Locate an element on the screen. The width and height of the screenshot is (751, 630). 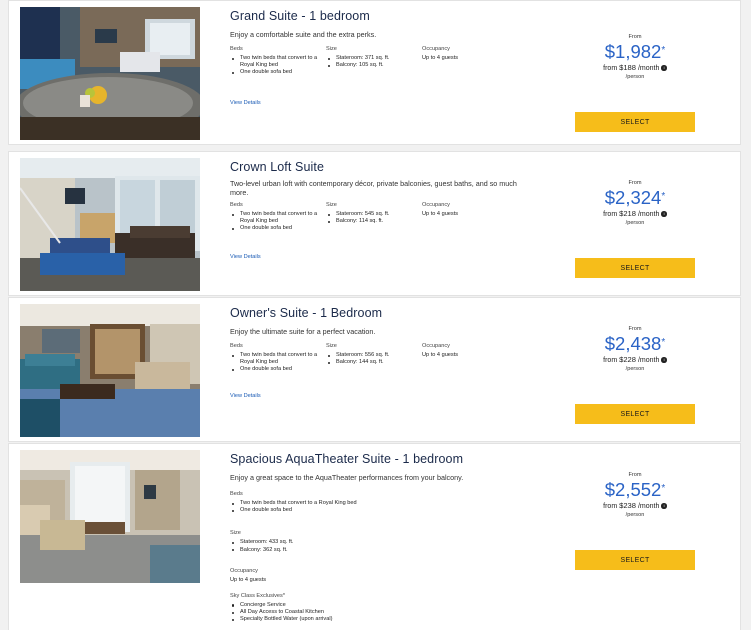
price-value: $2,324 is located at coordinates (633, 197).